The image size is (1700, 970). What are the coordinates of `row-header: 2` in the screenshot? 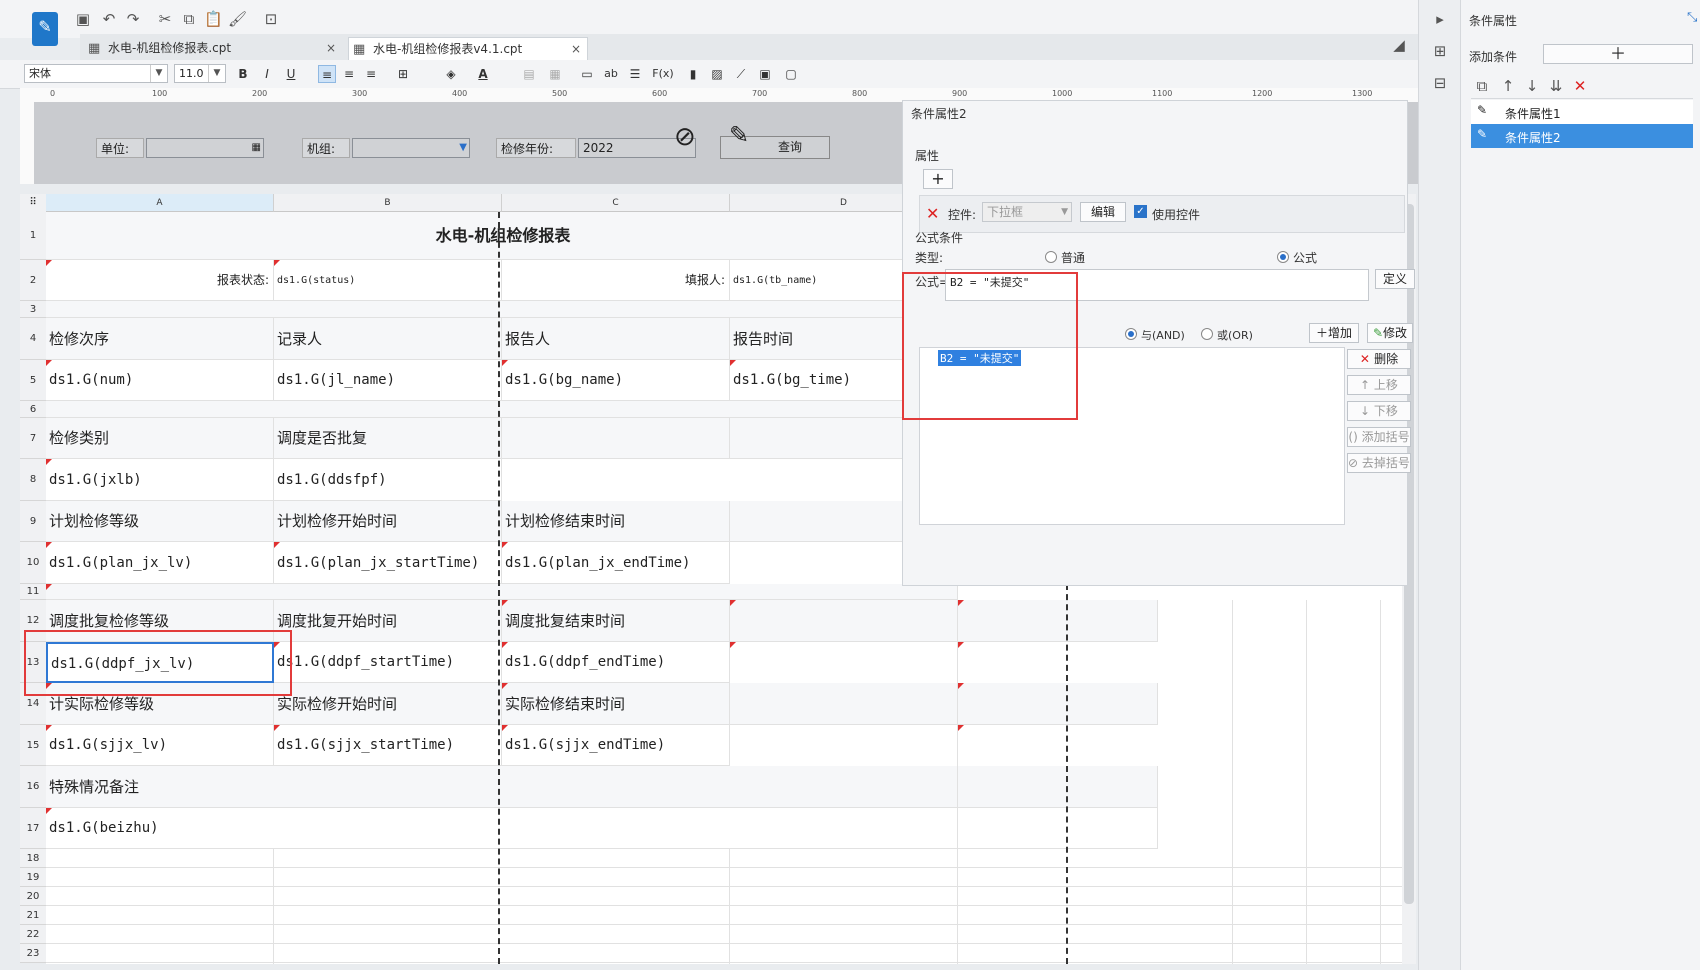 It's located at (33, 280).